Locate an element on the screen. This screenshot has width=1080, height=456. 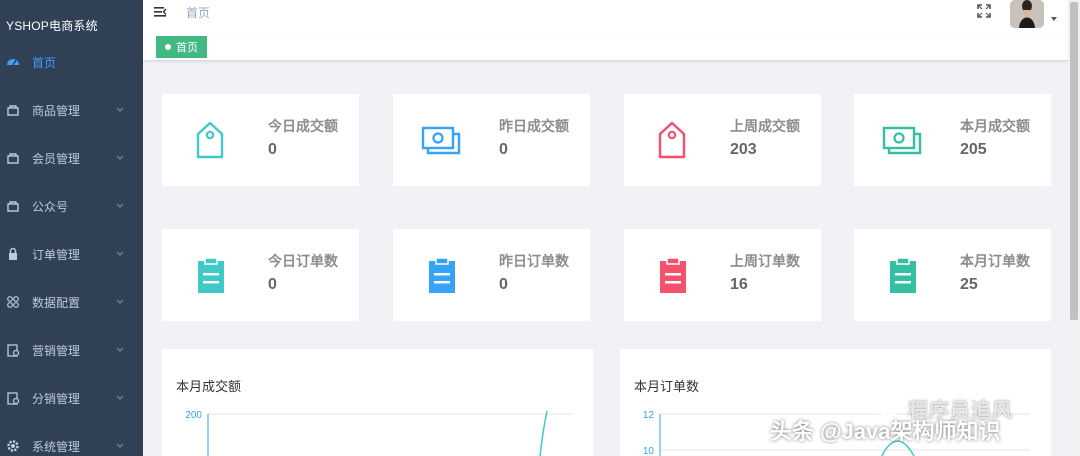
tag-label: 首页 is located at coordinates (187, 48).